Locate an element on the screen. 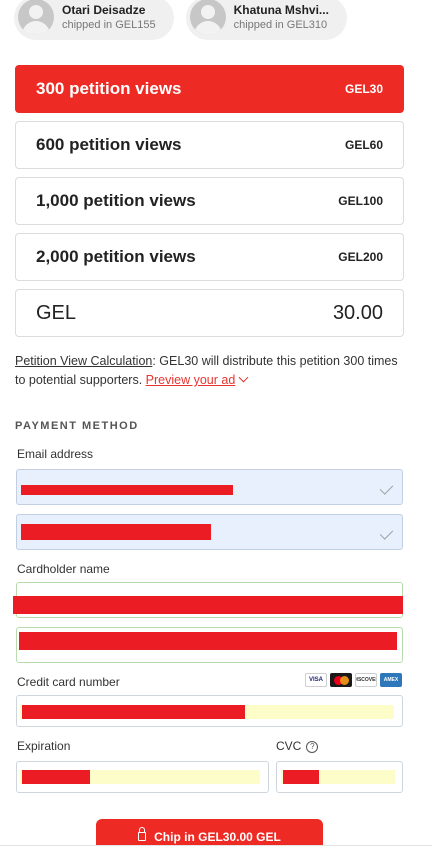  email-confirm-field is located at coordinates (209, 532).